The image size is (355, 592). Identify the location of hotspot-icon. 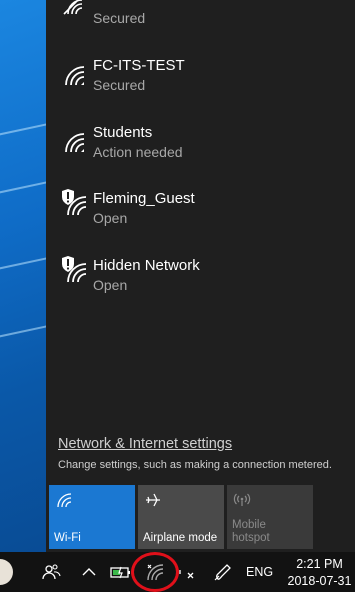
(242, 499).